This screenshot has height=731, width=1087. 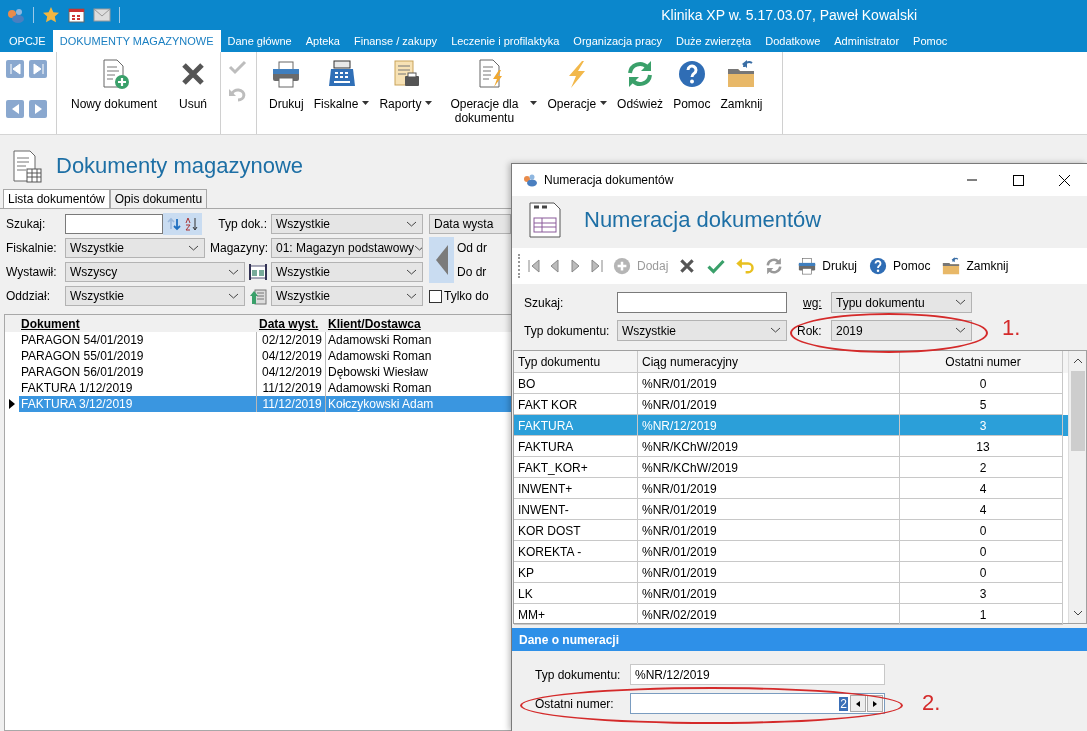 I want to click on ribbon-tab: Dodatkowe, so click(x=793, y=41).